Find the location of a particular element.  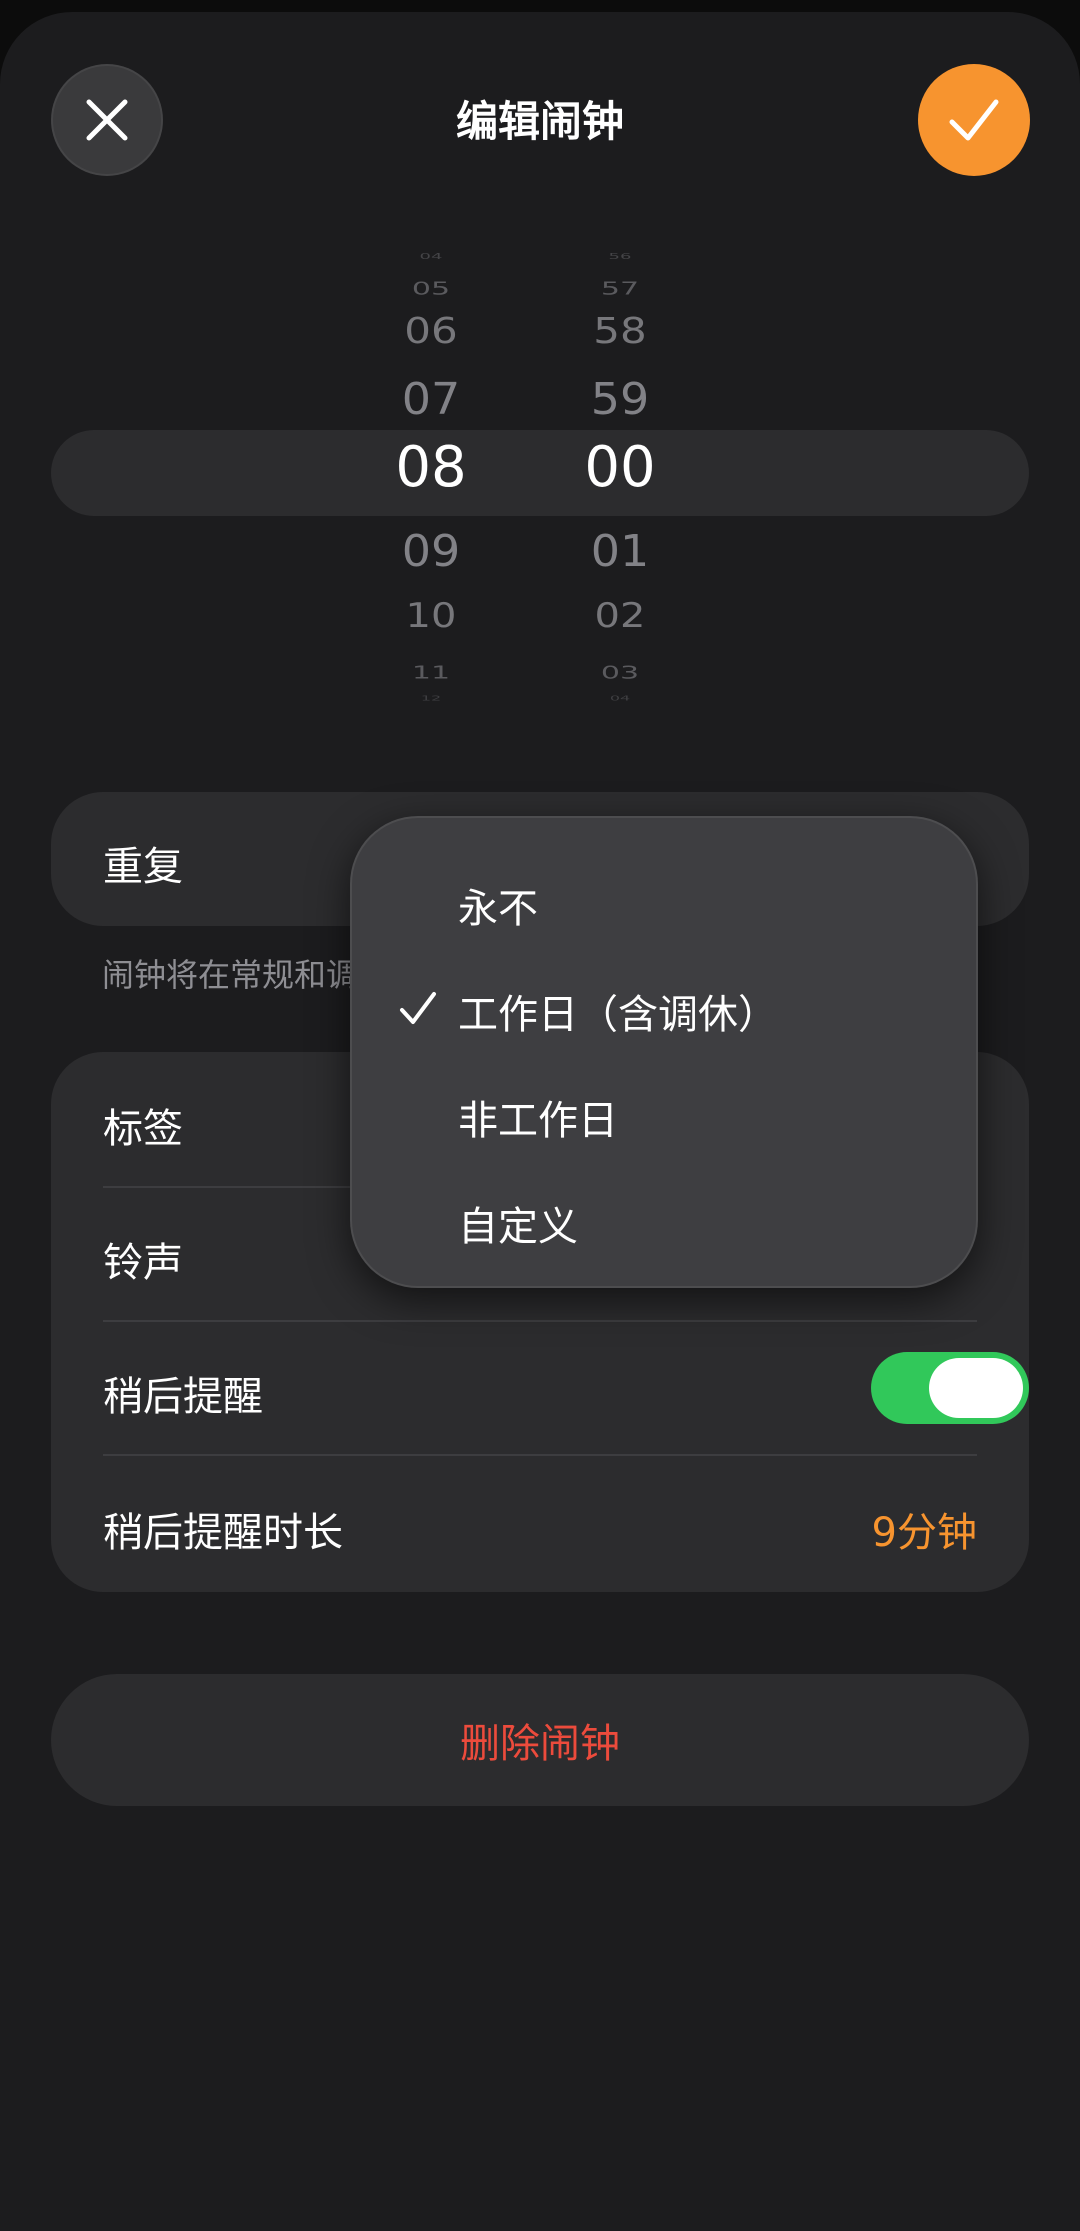

delete-alarm-label: 删除闹钟 is located at coordinates (540, 1744).